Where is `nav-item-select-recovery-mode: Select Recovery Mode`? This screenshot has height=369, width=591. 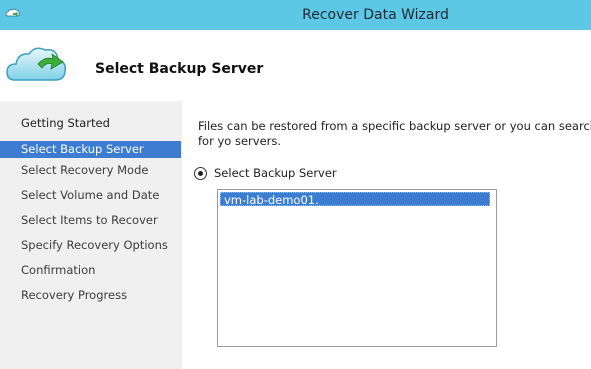
nav-item-select-recovery-mode: Select Recovery Mode is located at coordinates (90, 170).